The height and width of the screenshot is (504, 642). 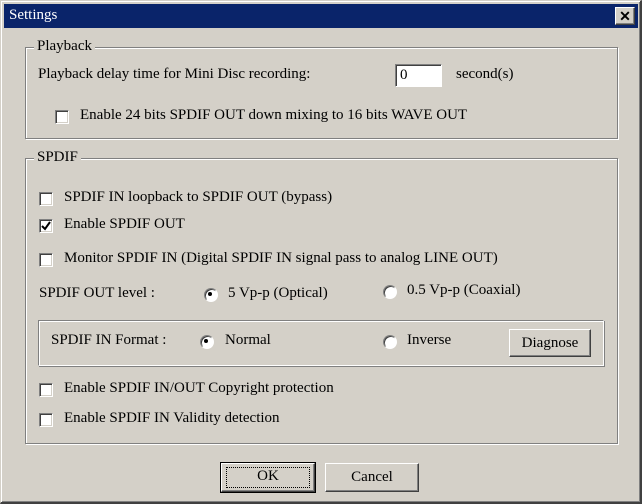 I want to click on loopback-checkbox, so click(x=46, y=199).